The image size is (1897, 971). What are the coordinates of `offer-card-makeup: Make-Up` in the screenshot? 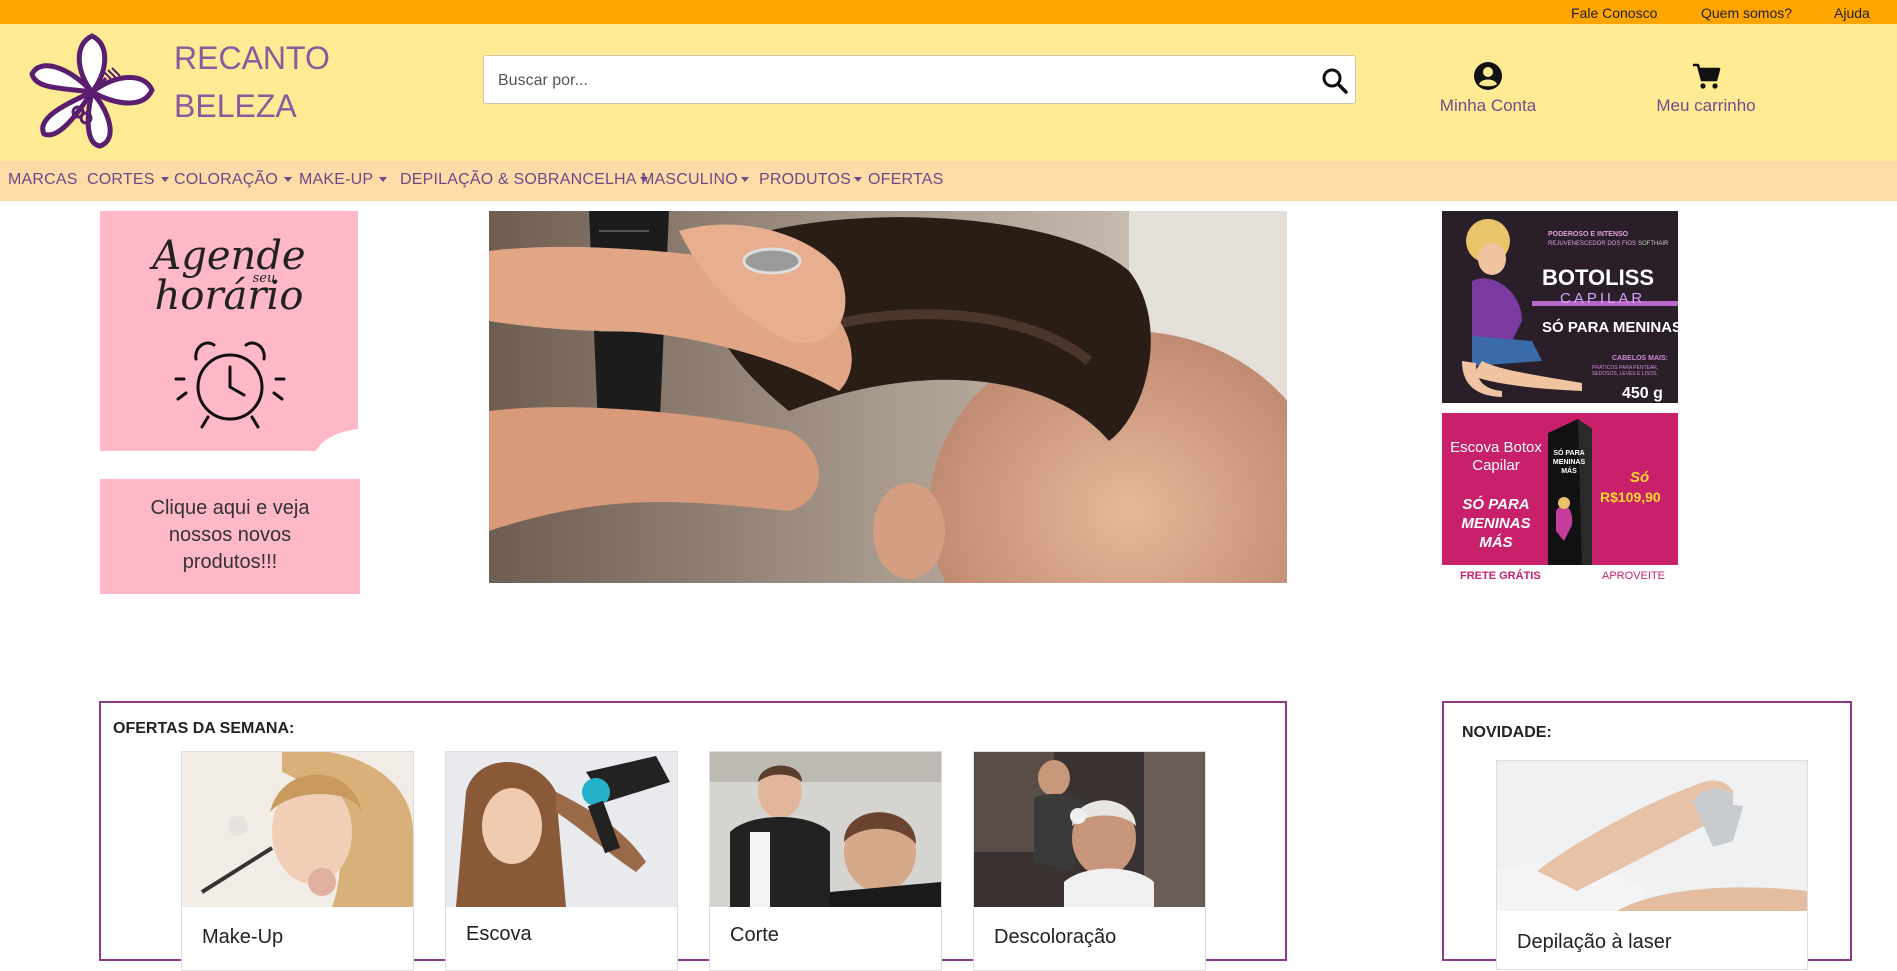 It's located at (297, 861).